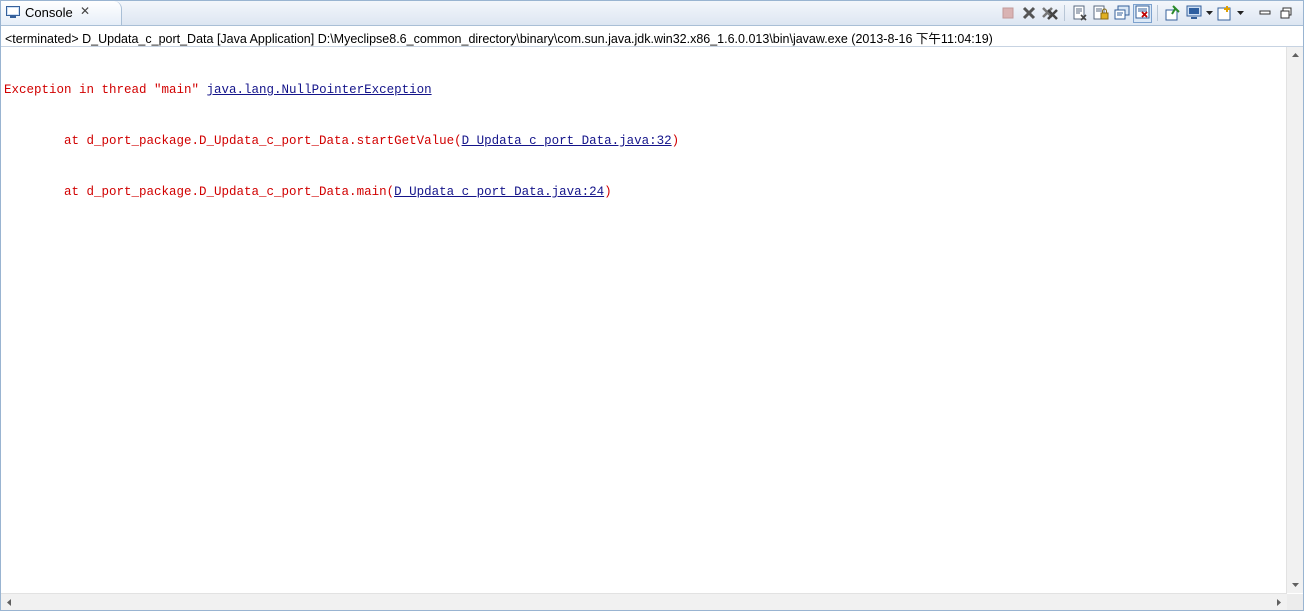 The width and height of the screenshot is (1304, 611). Describe the element at coordinates (1295, 585) in the screenshot. I see `scroll-down-arrow-icon` at that location.